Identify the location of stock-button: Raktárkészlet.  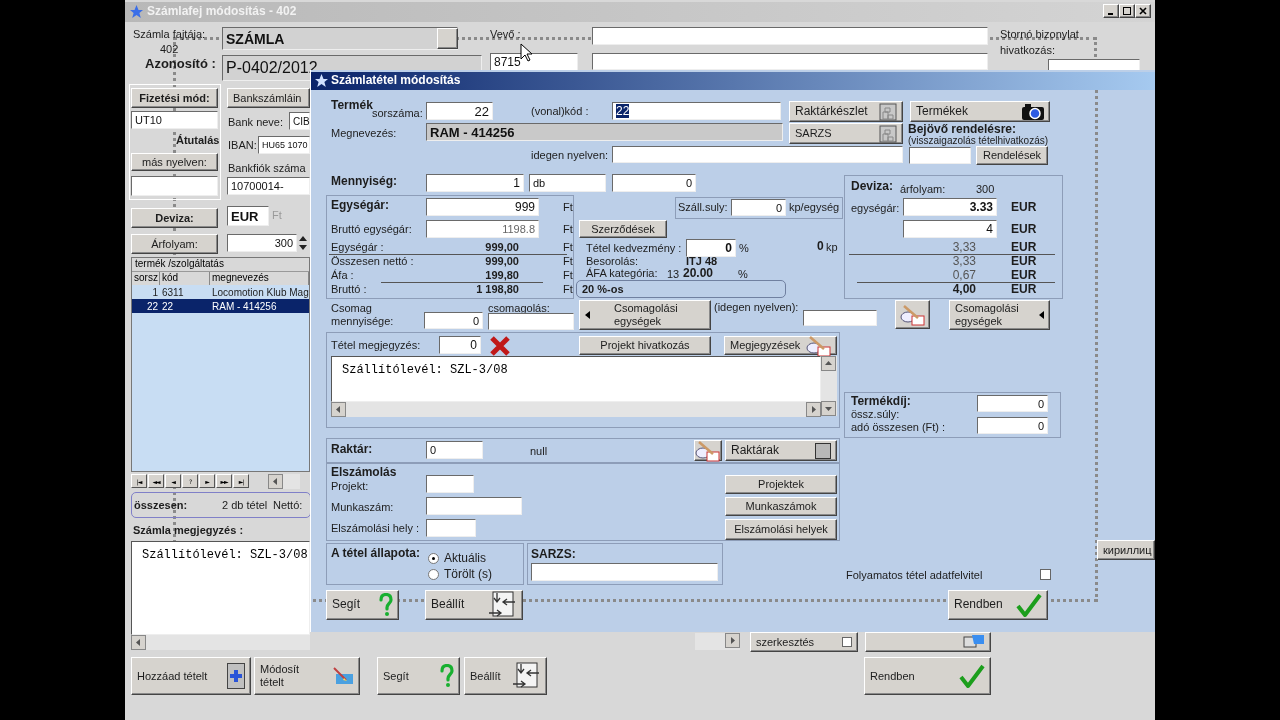
(846, 111).